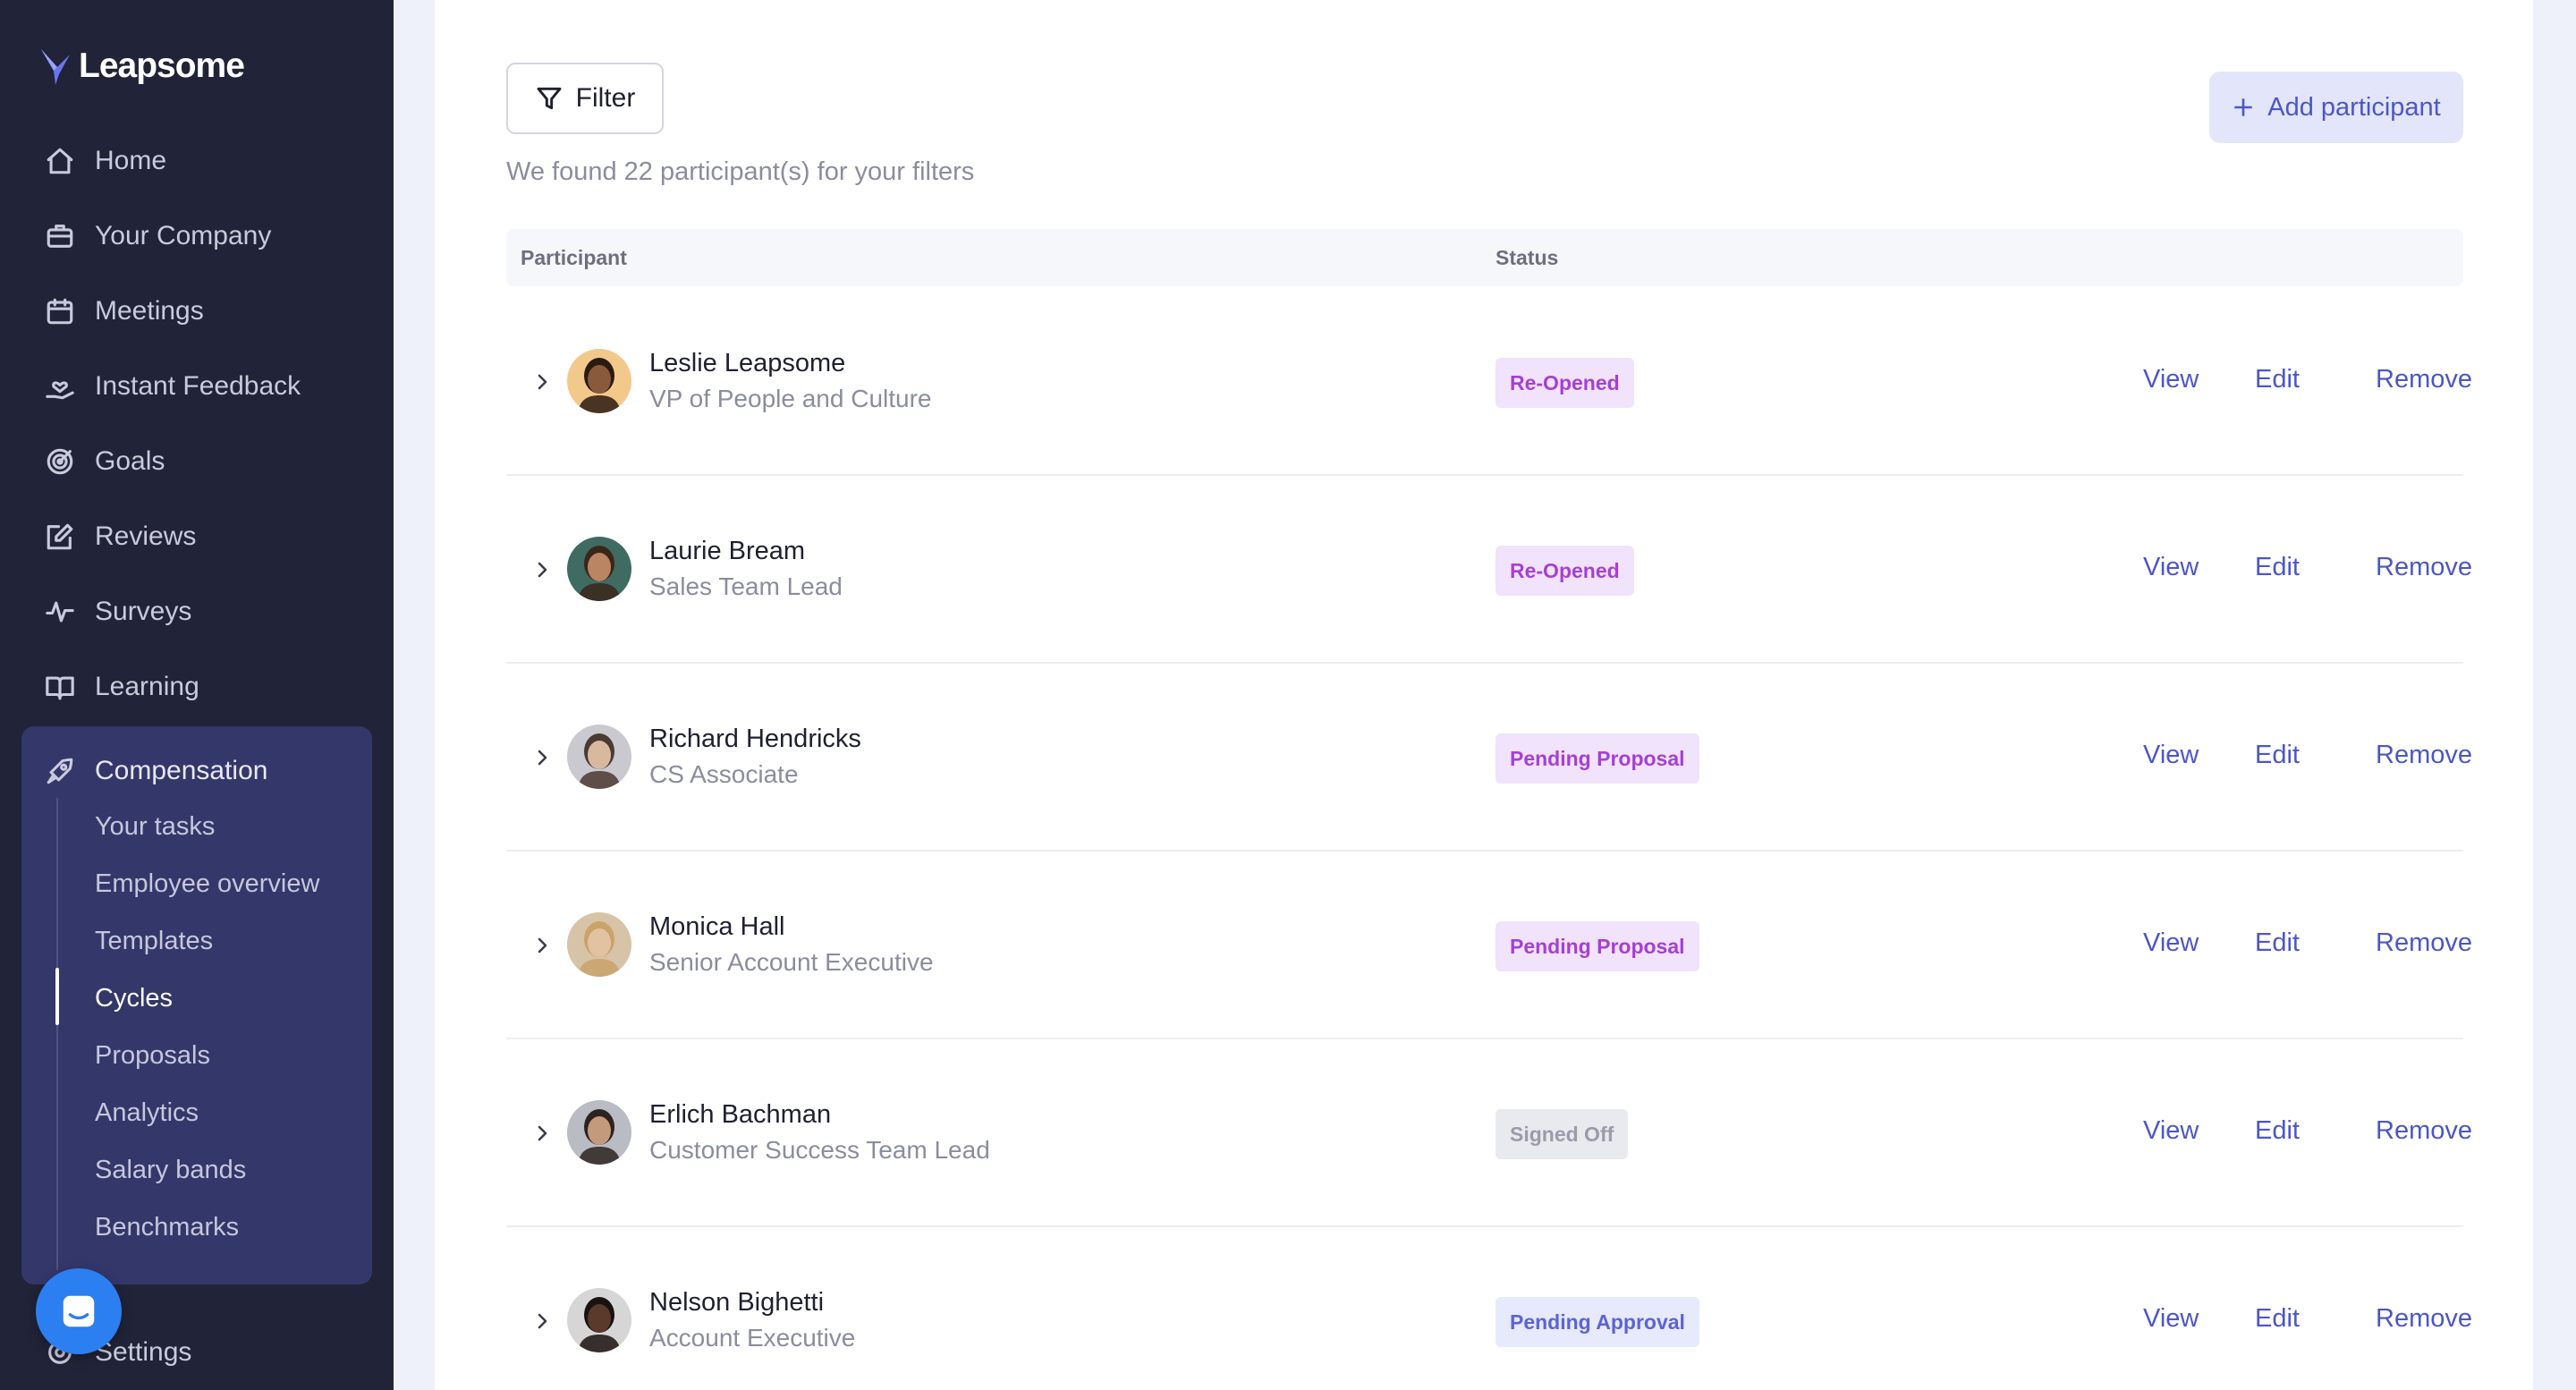  What do you see at coordinates (131, 160) in the screenshot?
I see `sidebar-item-label: Home` at bounding box center [131, 160].